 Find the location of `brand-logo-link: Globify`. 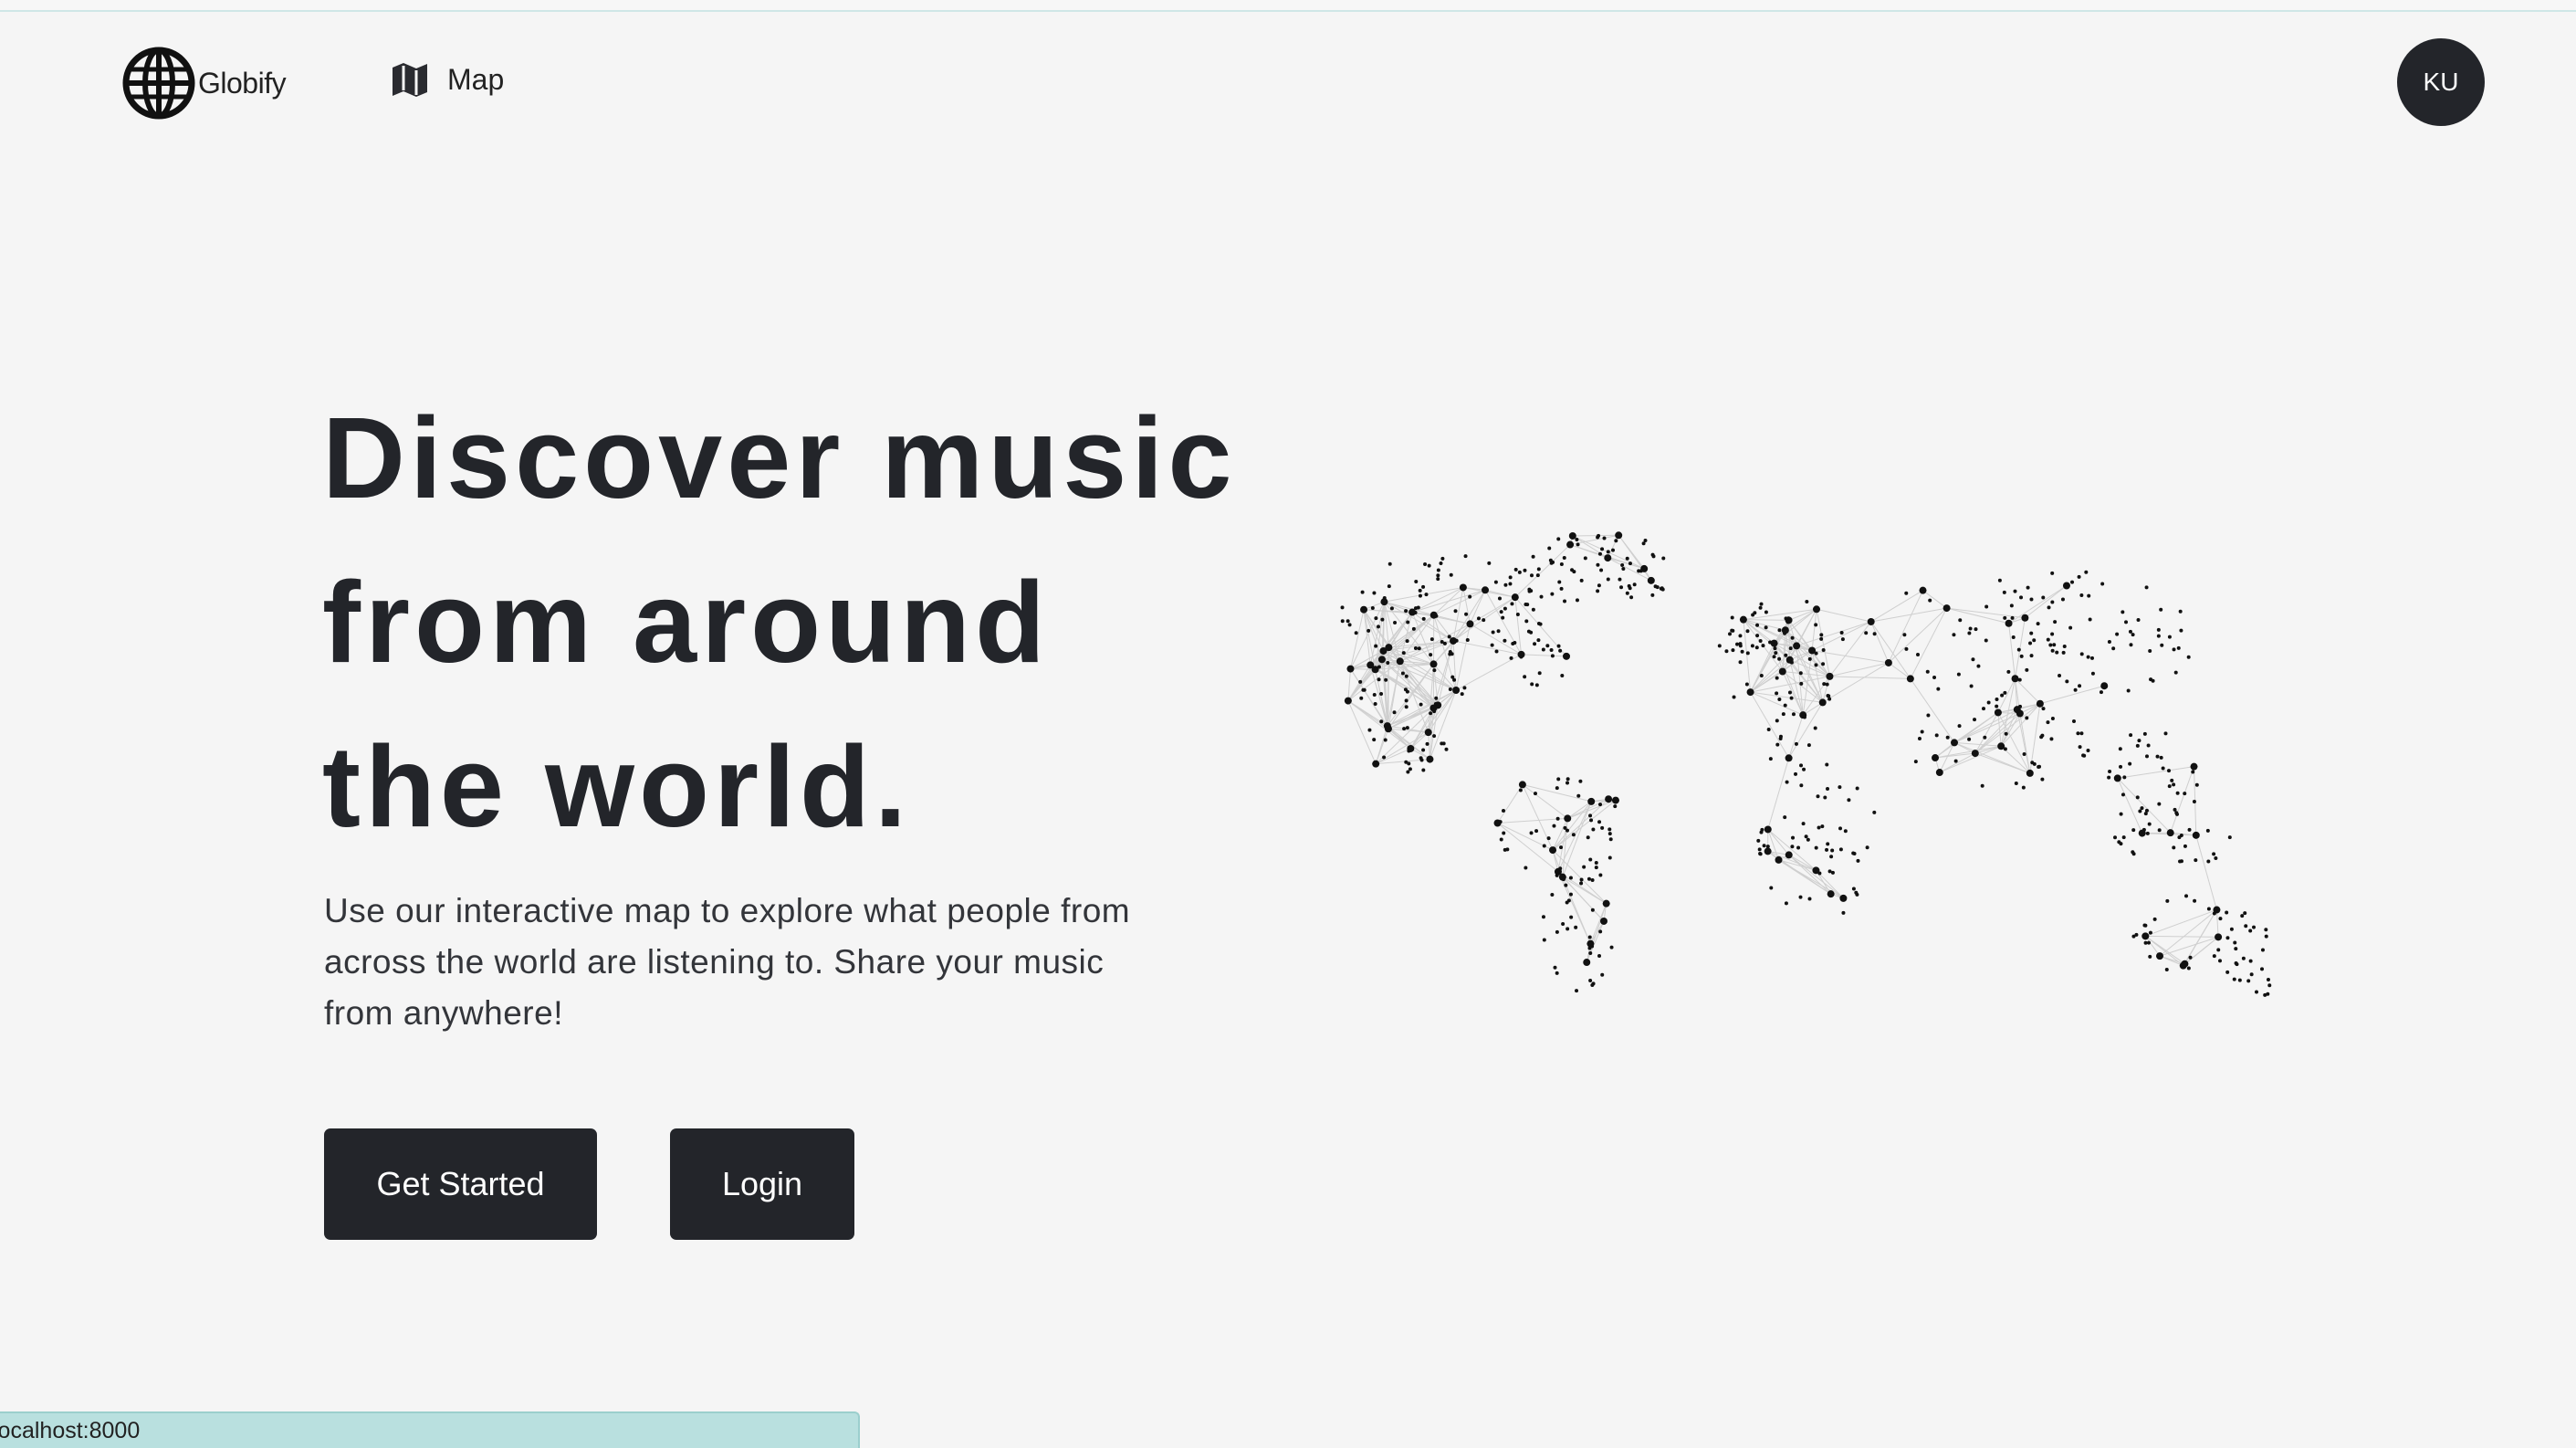

brand-logo-link: Globify is located at coordinates (204, 83).